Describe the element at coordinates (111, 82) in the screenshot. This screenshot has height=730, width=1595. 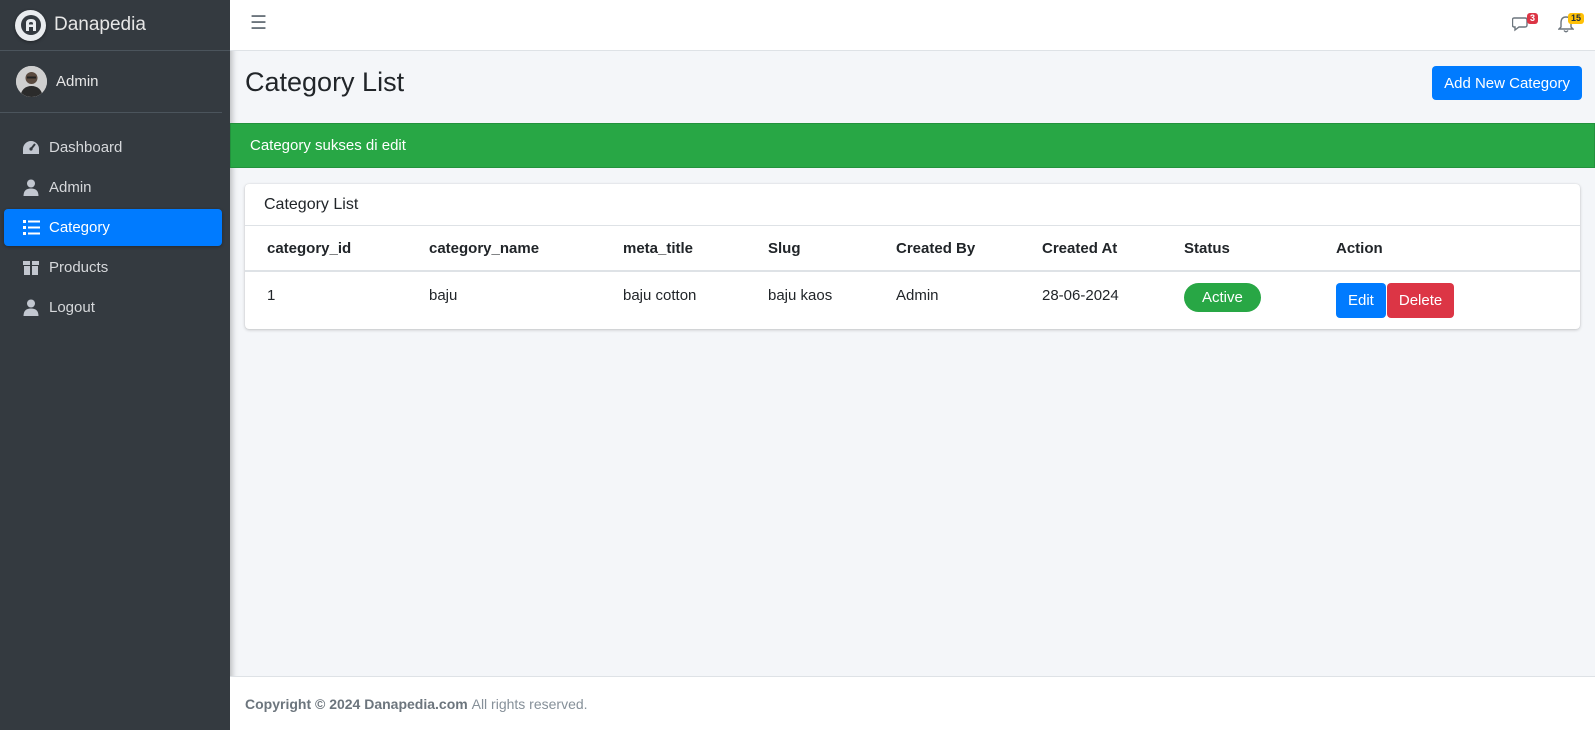
I see `user-panel: Admin` at that location.